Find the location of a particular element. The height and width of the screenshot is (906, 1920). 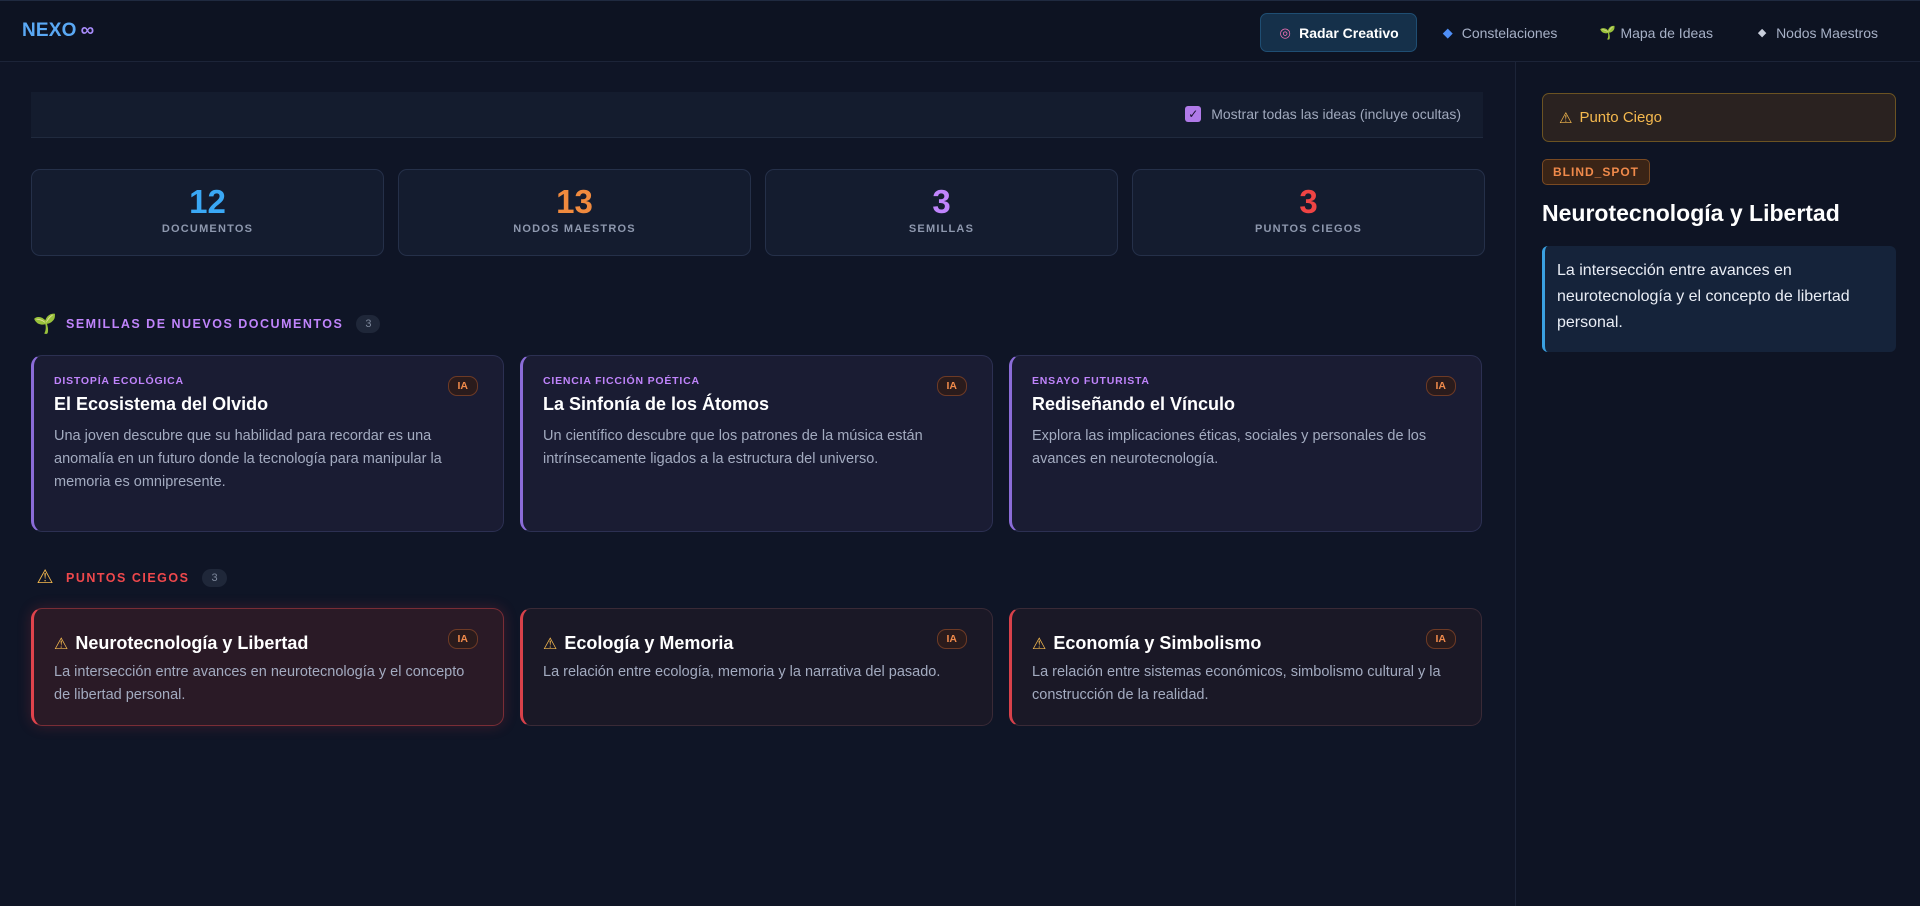

stat-label: PUNTOS CIEGOS is located at coordinates (1308, 229).